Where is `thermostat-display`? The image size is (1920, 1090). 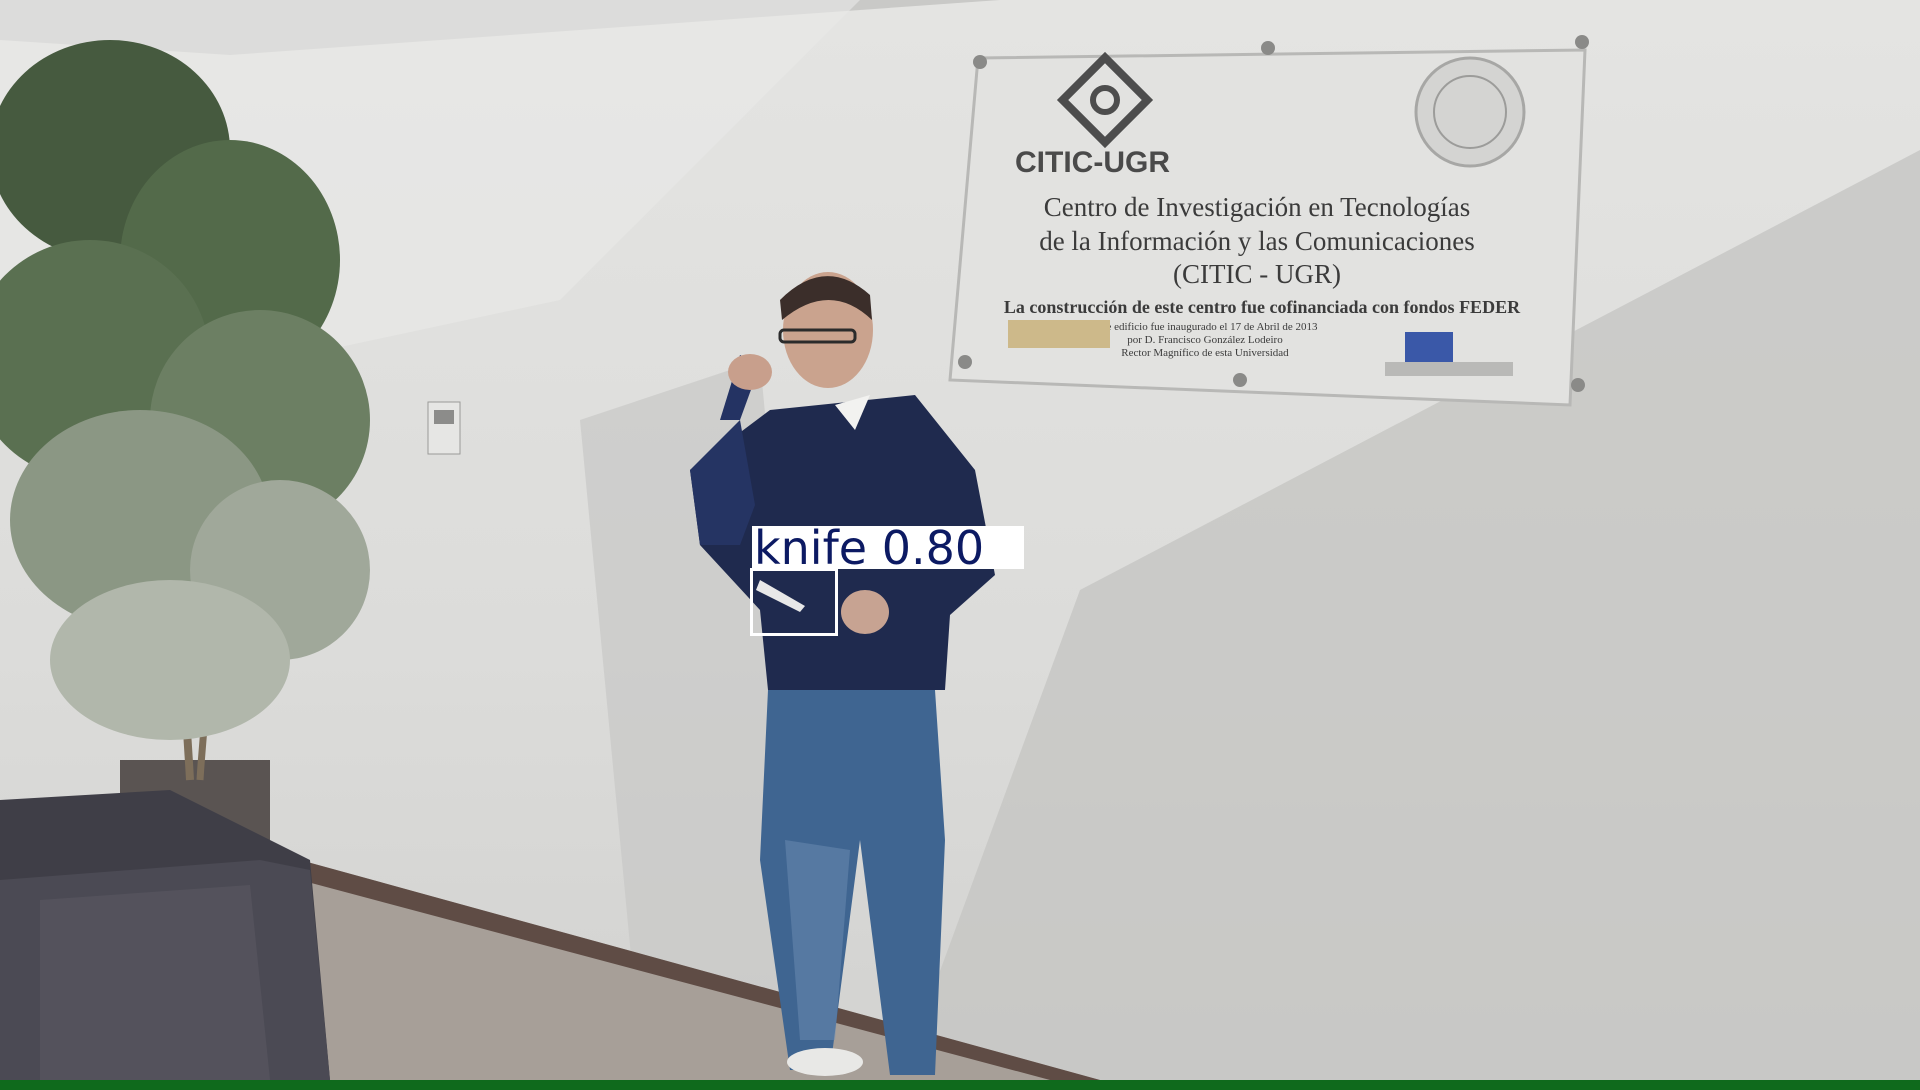
thermostat-display is located at coordinates (444, 417).